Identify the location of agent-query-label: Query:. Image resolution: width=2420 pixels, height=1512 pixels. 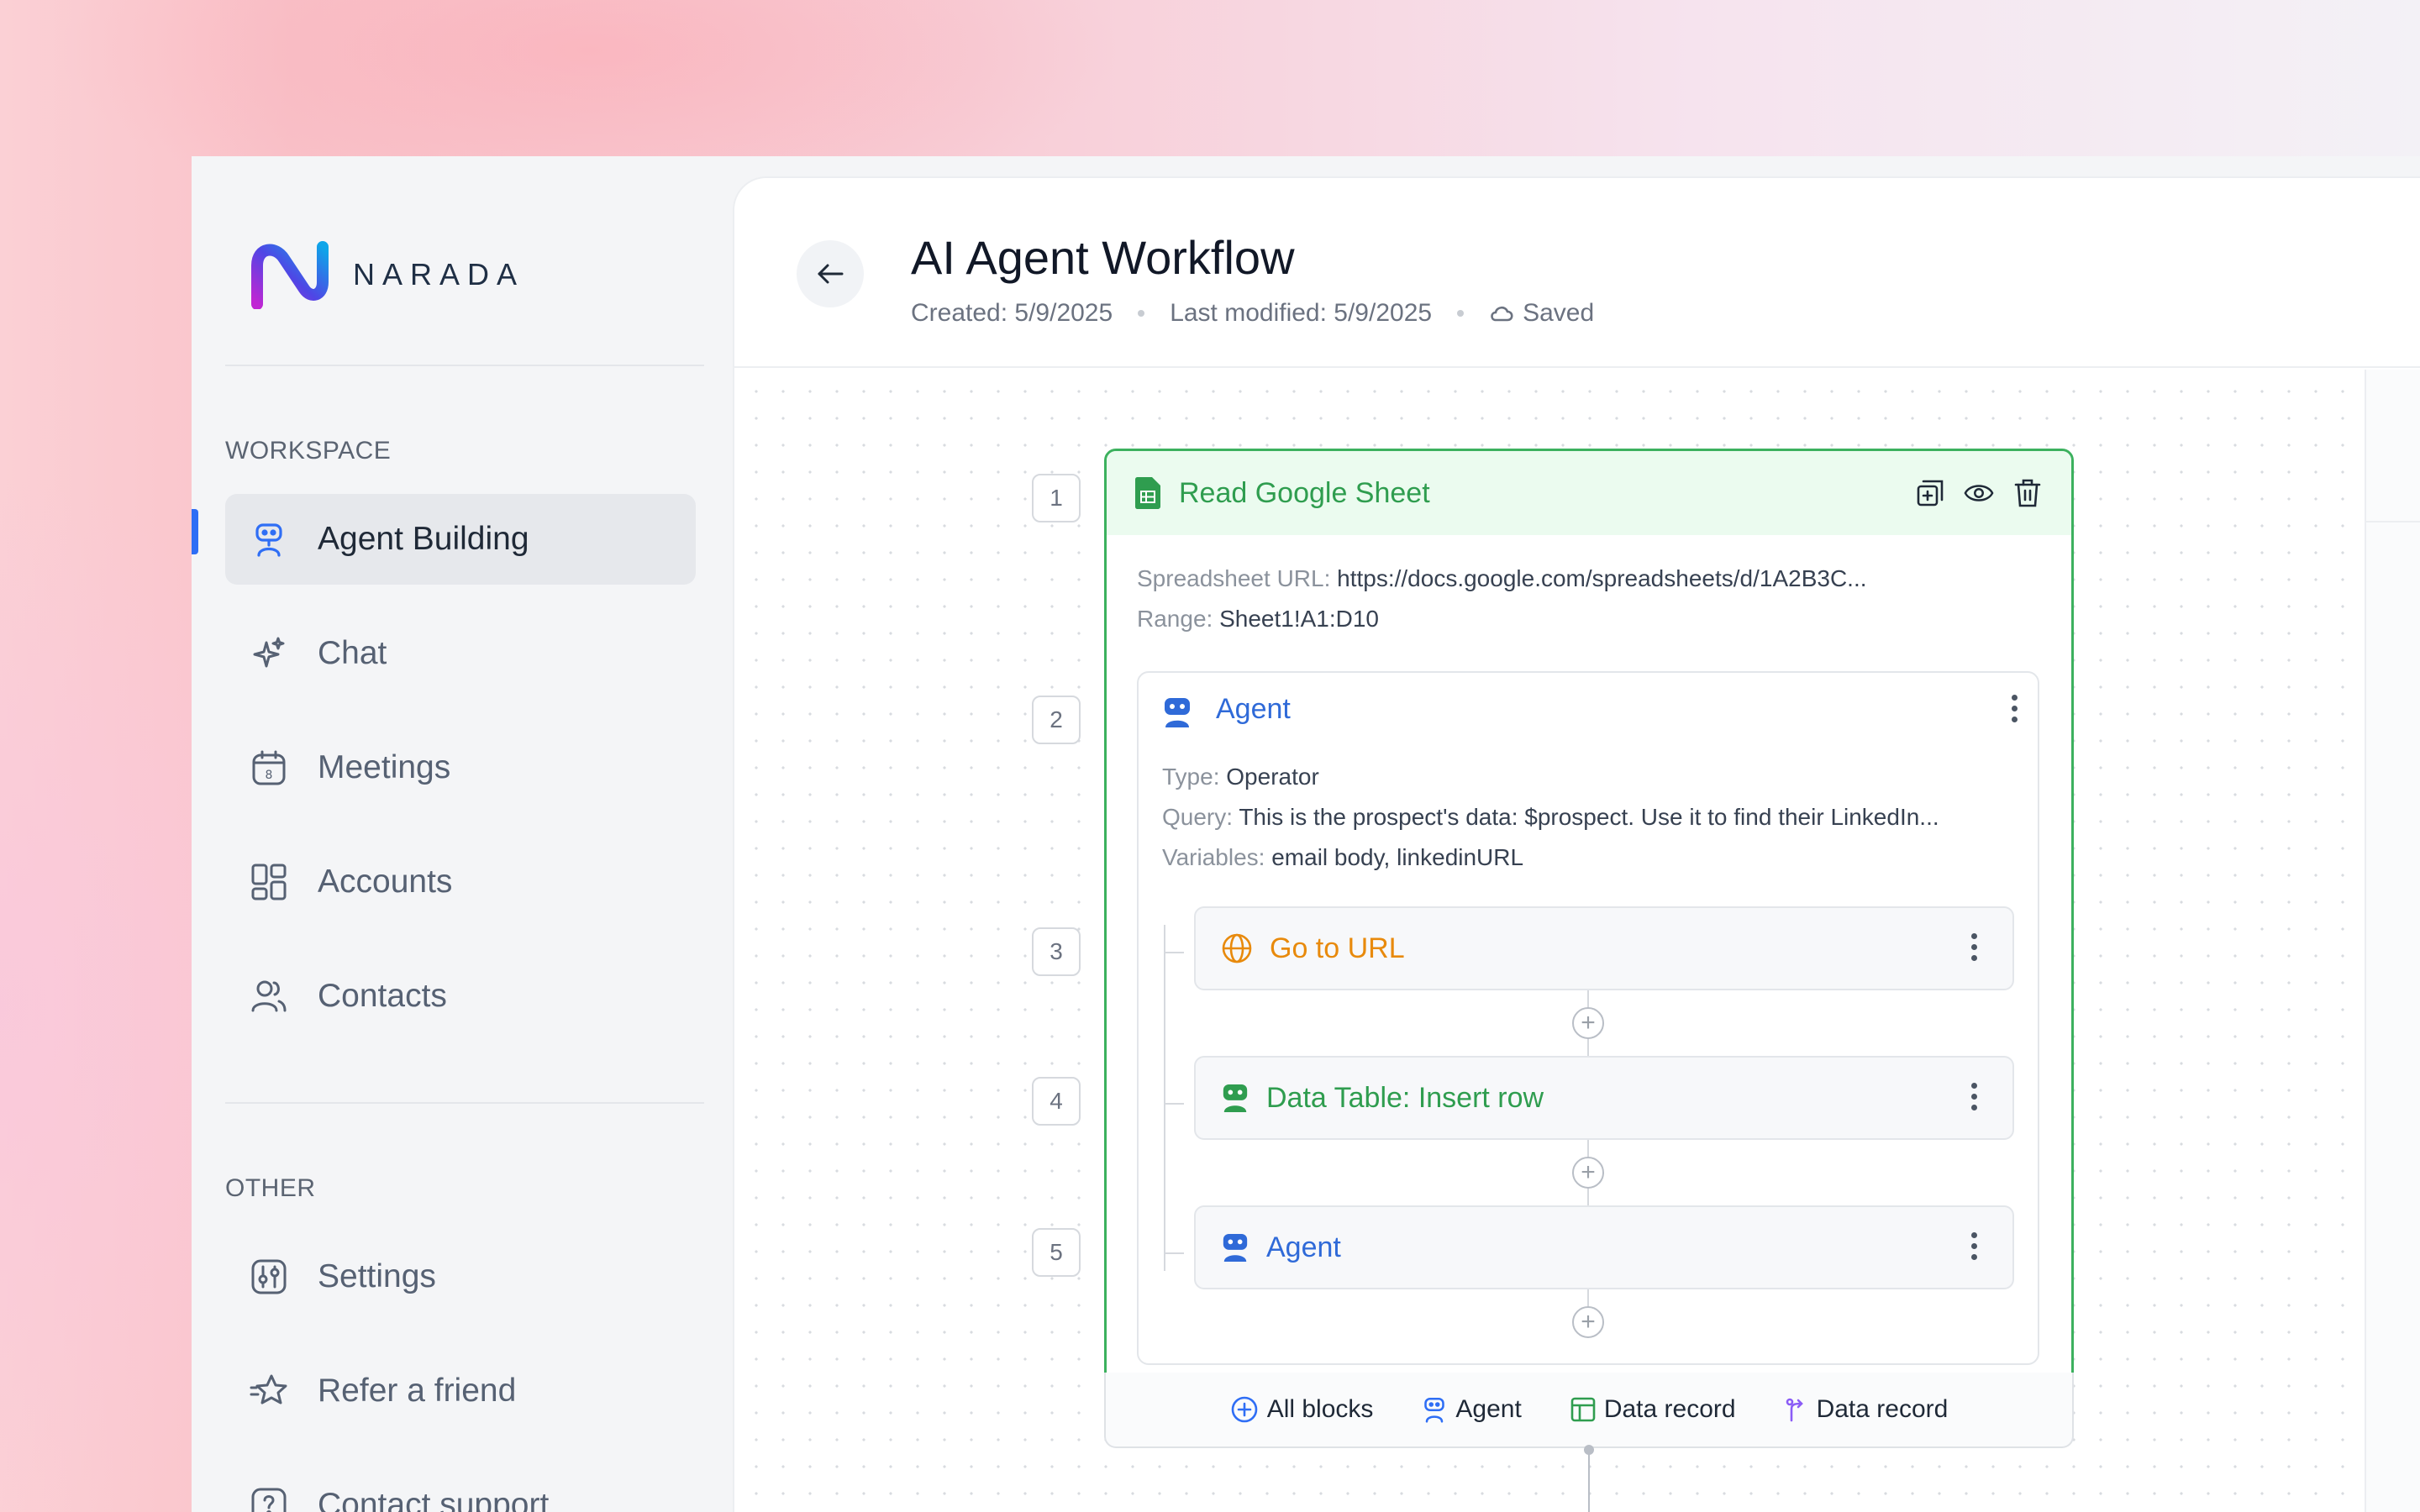
(1198, 817).